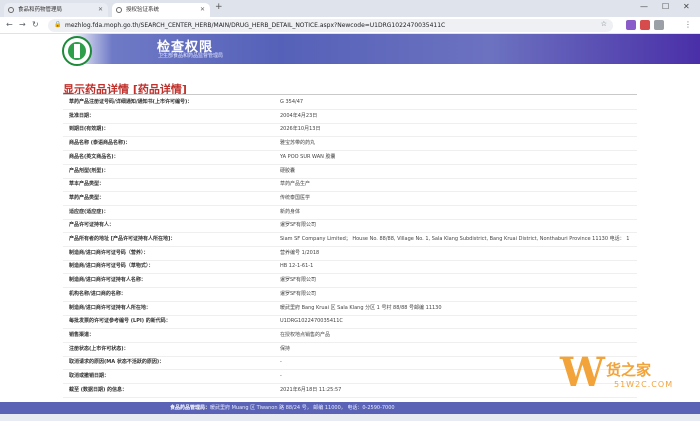  What do you see at coordinates (98, 389) in the screenshot?
I see `field-label: 截至 (数据日期) 的信息：` at bounding box center [98, 389].